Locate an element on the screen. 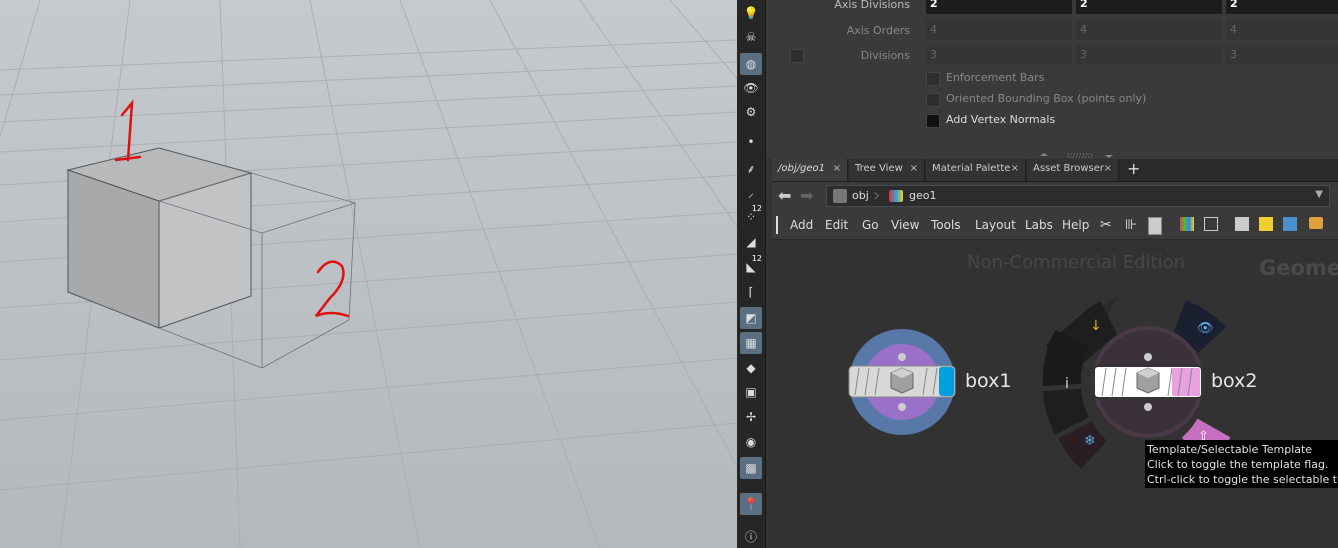 This screenshot has width=1338, height=548. shaded-mode-icon: ◍ is located at coordinates (751, 64).